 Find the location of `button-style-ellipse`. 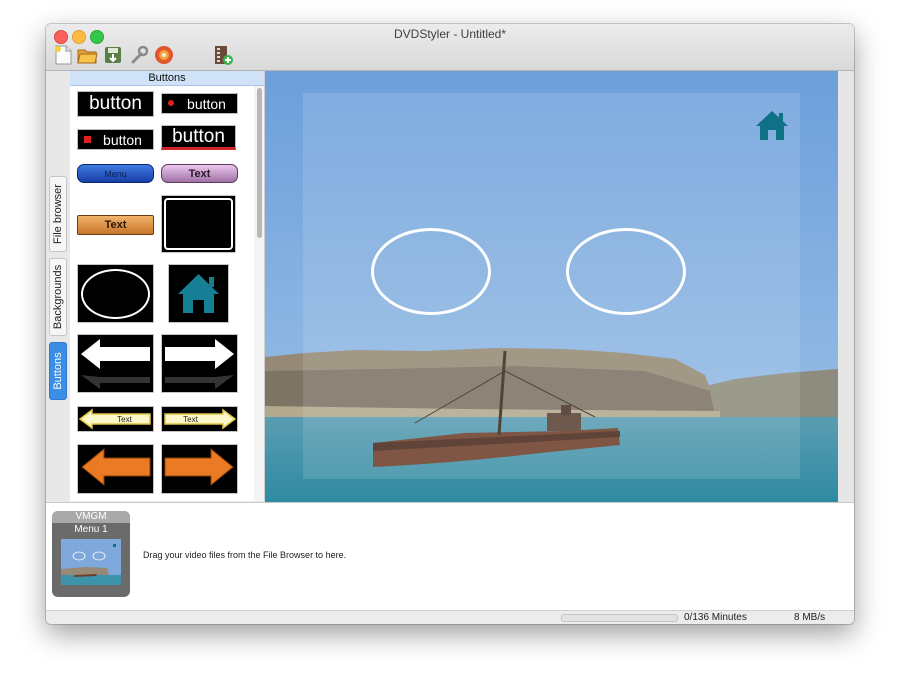

button-style-ellipse is located at coordinates (115, 293).